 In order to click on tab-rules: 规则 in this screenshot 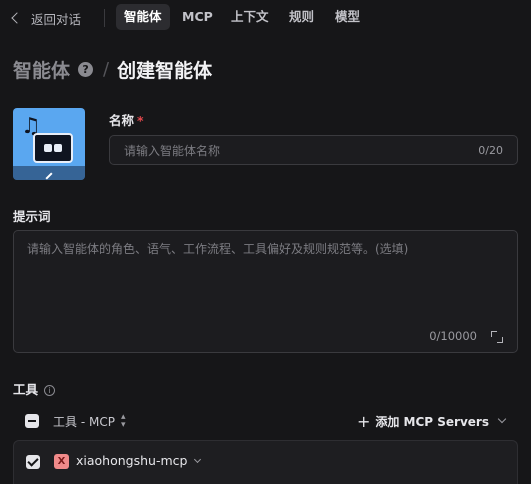, I will do `click(301, 17)`.